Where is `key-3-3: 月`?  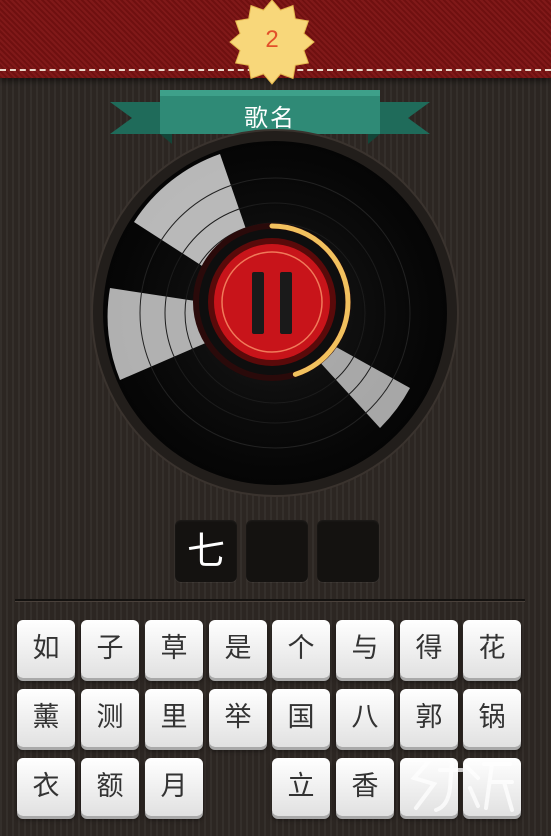
key-3-3: 月 is located at coordinates (174, 787).